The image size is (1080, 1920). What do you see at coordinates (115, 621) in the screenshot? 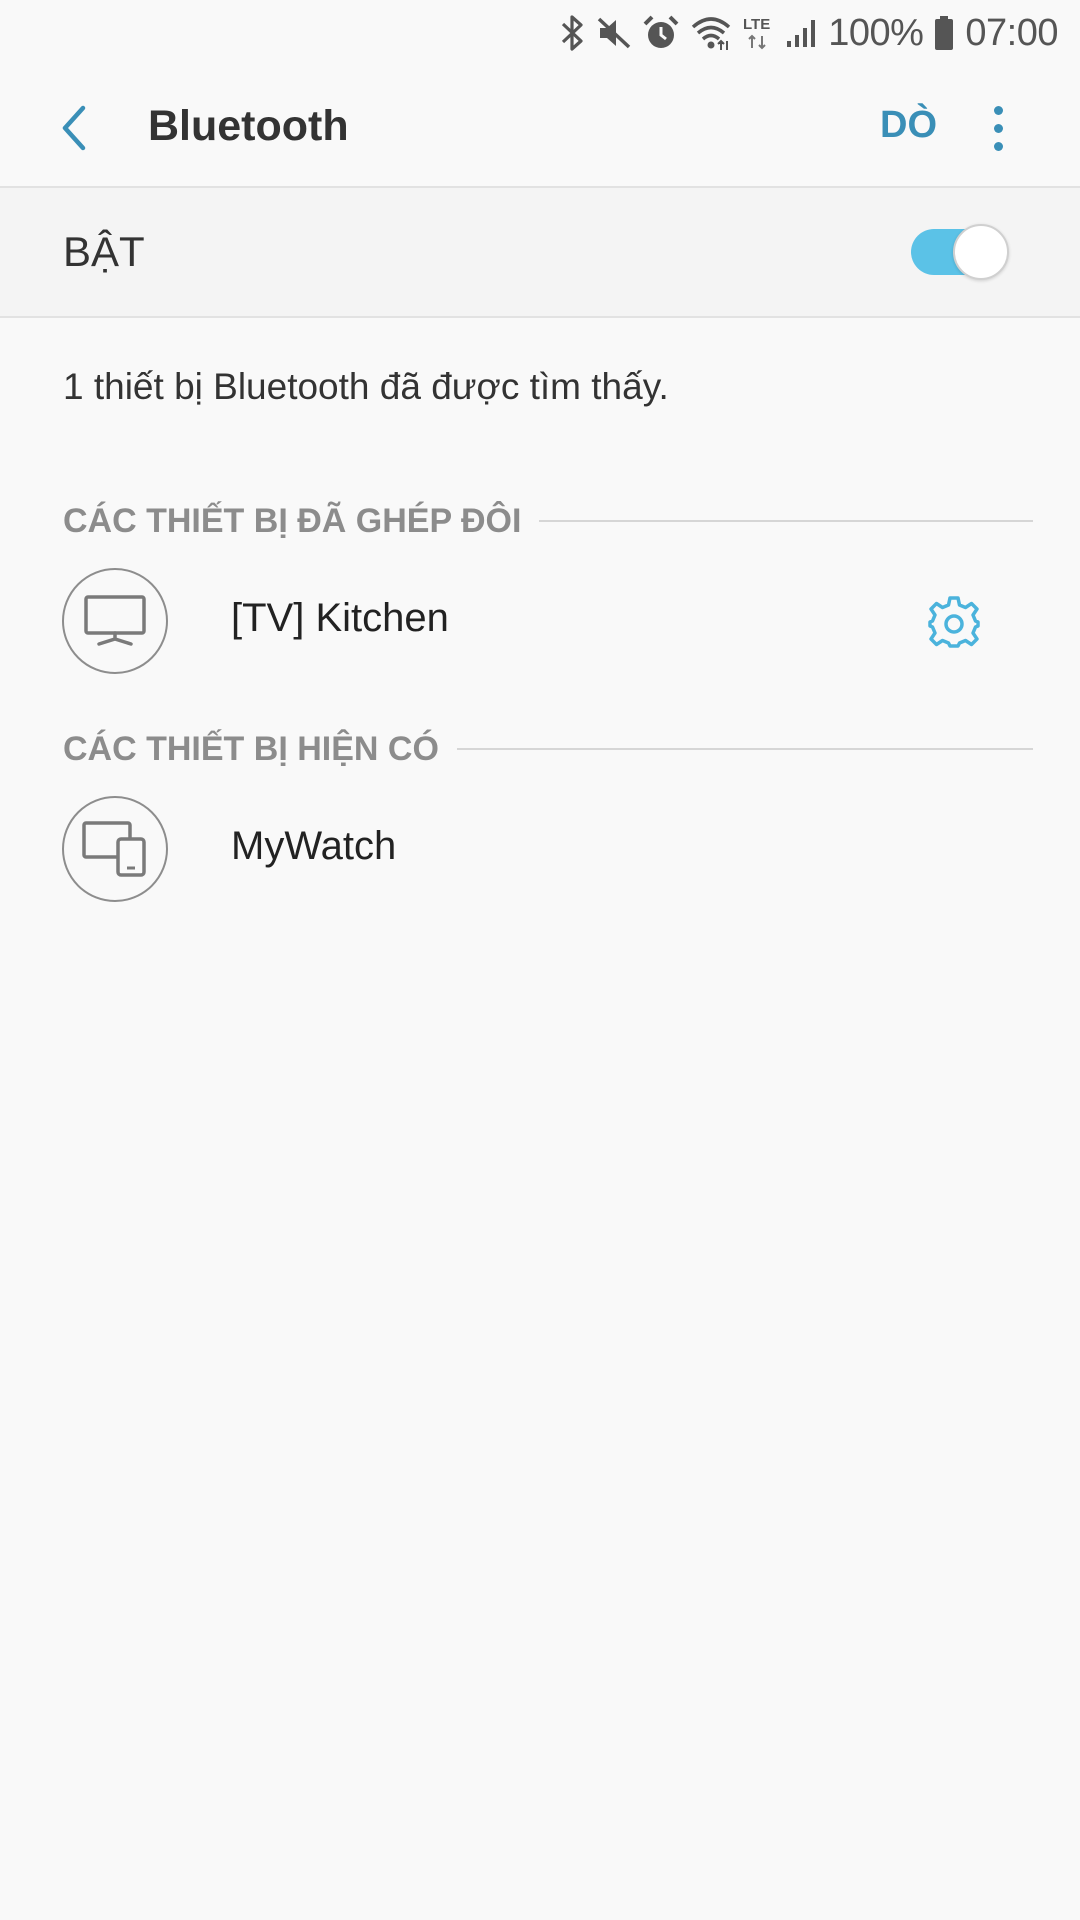
I see `tv-icon` at bounding box center [115, 621].